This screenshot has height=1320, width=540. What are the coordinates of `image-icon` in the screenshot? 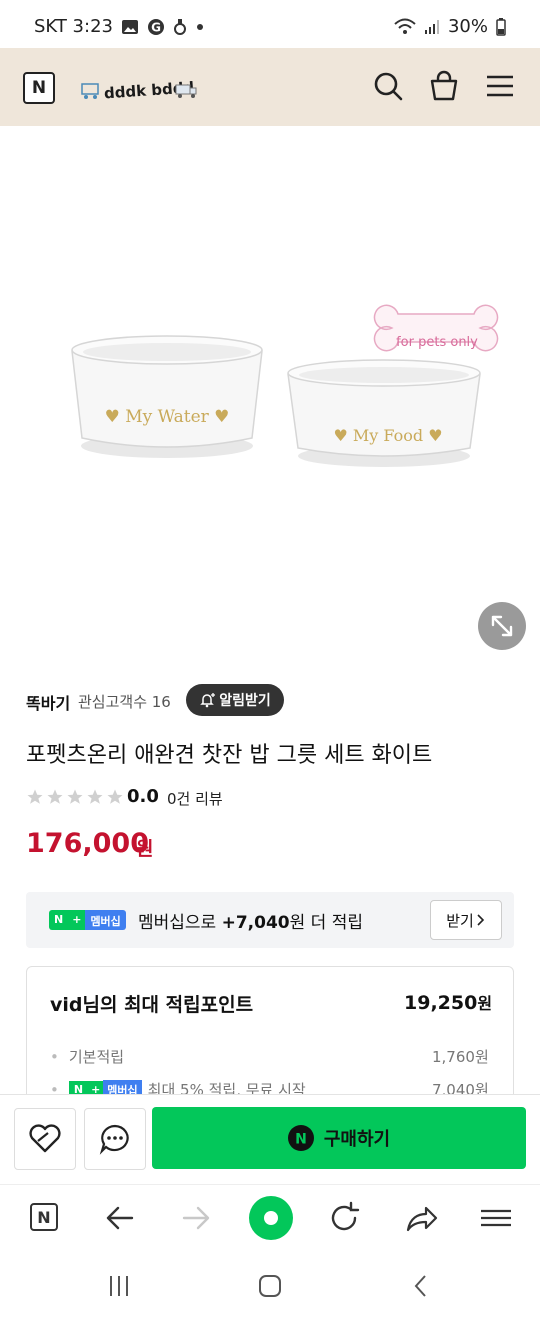 It's located at (129, 26).